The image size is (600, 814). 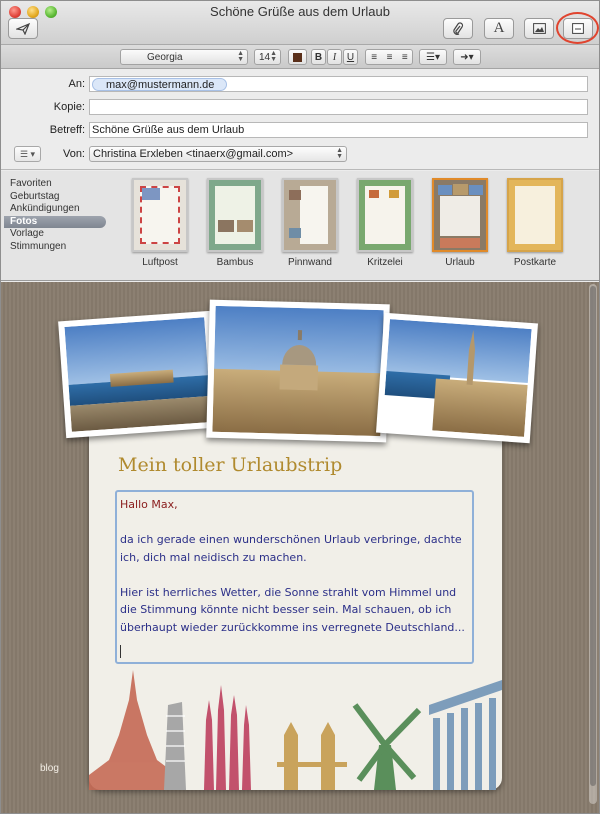 I want to click on fonts-button: A, so click(x=499, y=28).